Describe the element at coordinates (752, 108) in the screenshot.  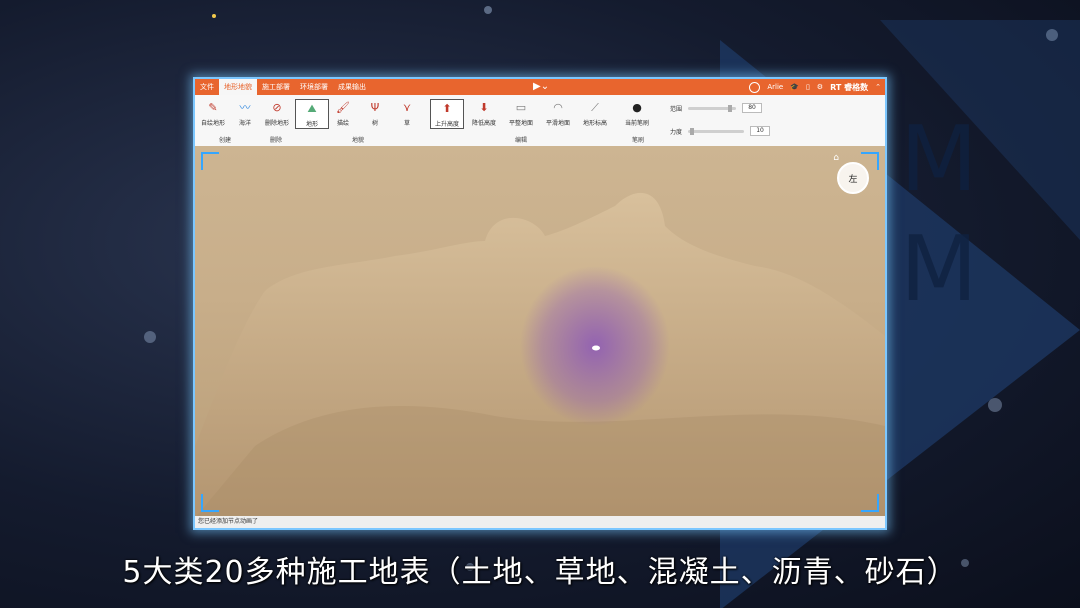
I see `range-value-input: 80` at that location.